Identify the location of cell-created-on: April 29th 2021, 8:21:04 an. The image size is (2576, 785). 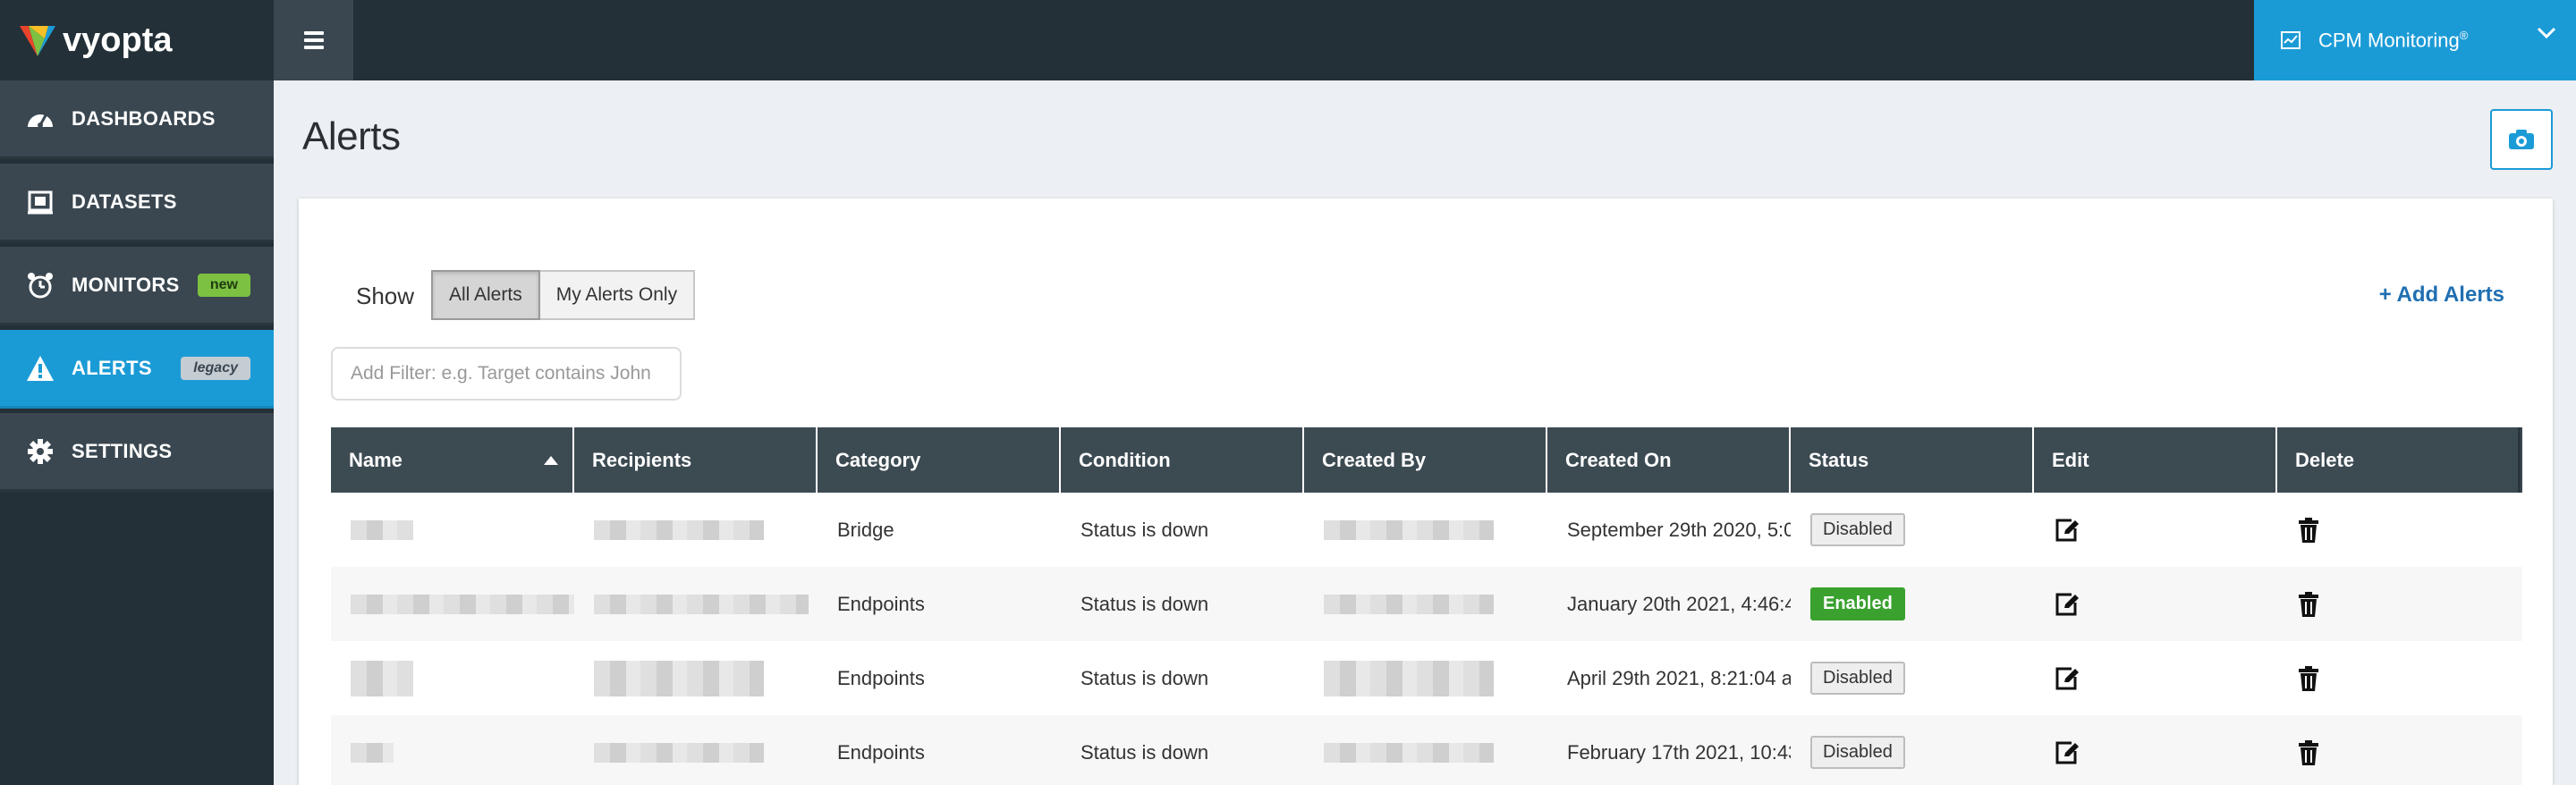
(1679, 677).